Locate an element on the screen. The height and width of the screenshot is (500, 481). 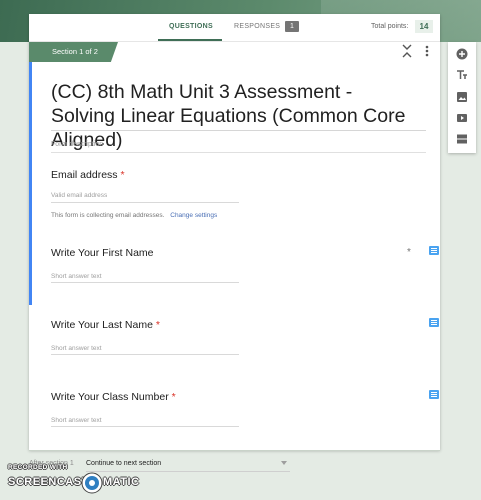
screencast-logo-icon is located at coordinates (92, 483).